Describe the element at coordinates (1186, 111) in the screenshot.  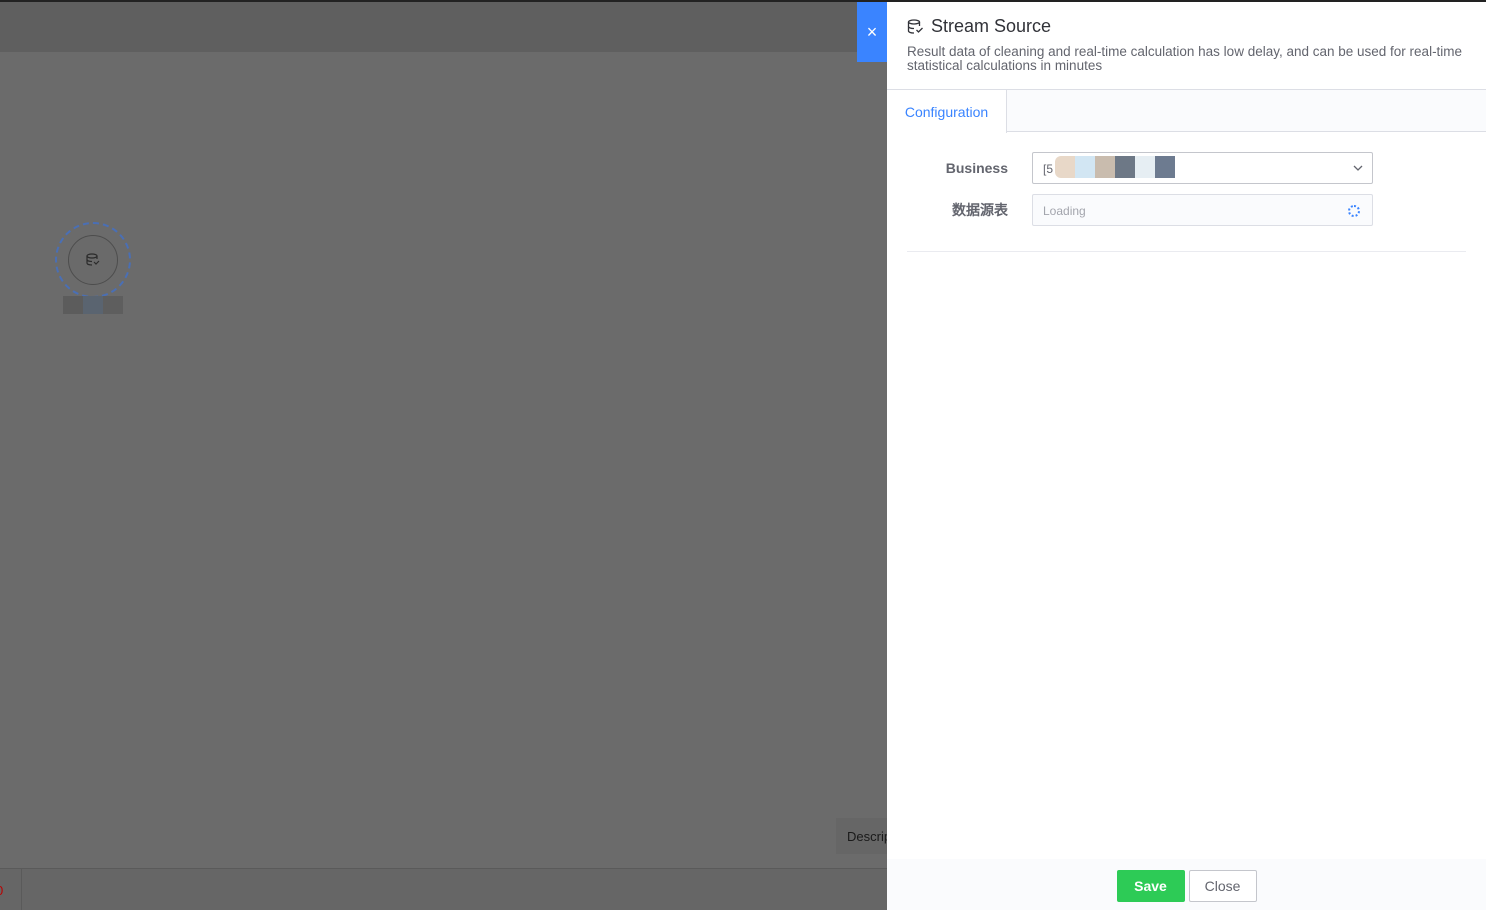
I see `tab-bar: Configuration` at that location.